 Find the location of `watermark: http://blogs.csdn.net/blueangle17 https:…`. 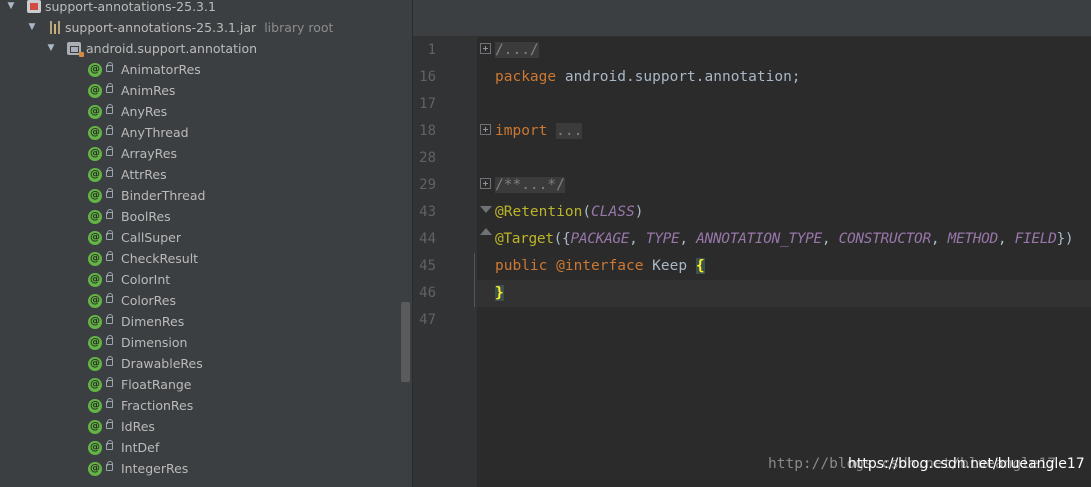

watermark: http://blogs.csdn.net/blueangle17 https:… is located at coordinates (926, 464).